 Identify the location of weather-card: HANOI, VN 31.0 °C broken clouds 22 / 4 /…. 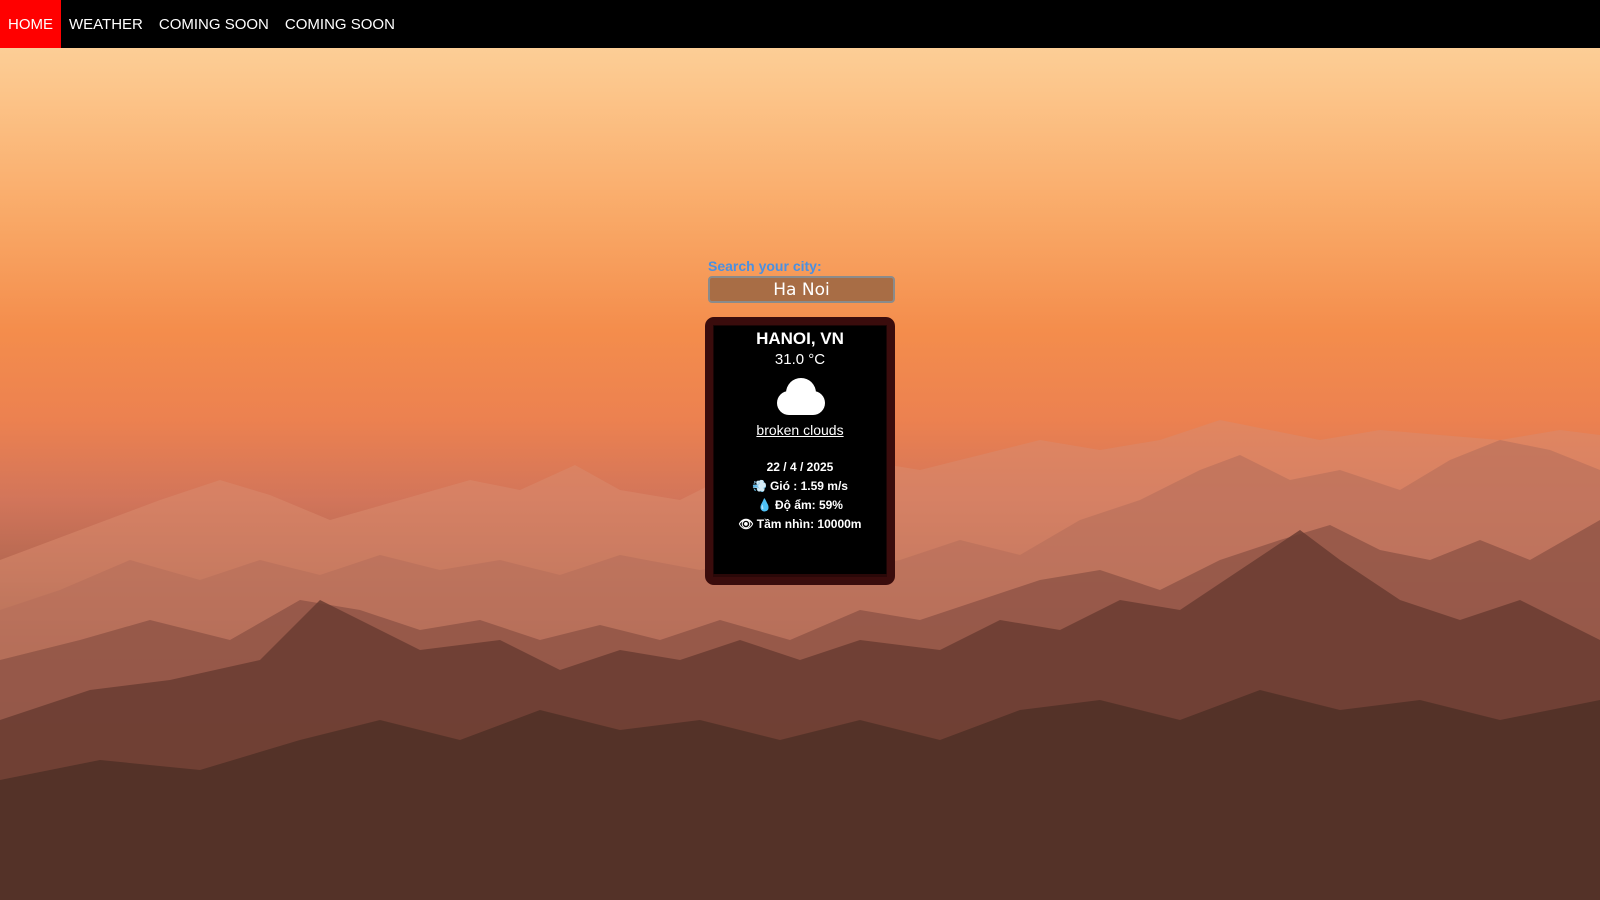
(800, 451).